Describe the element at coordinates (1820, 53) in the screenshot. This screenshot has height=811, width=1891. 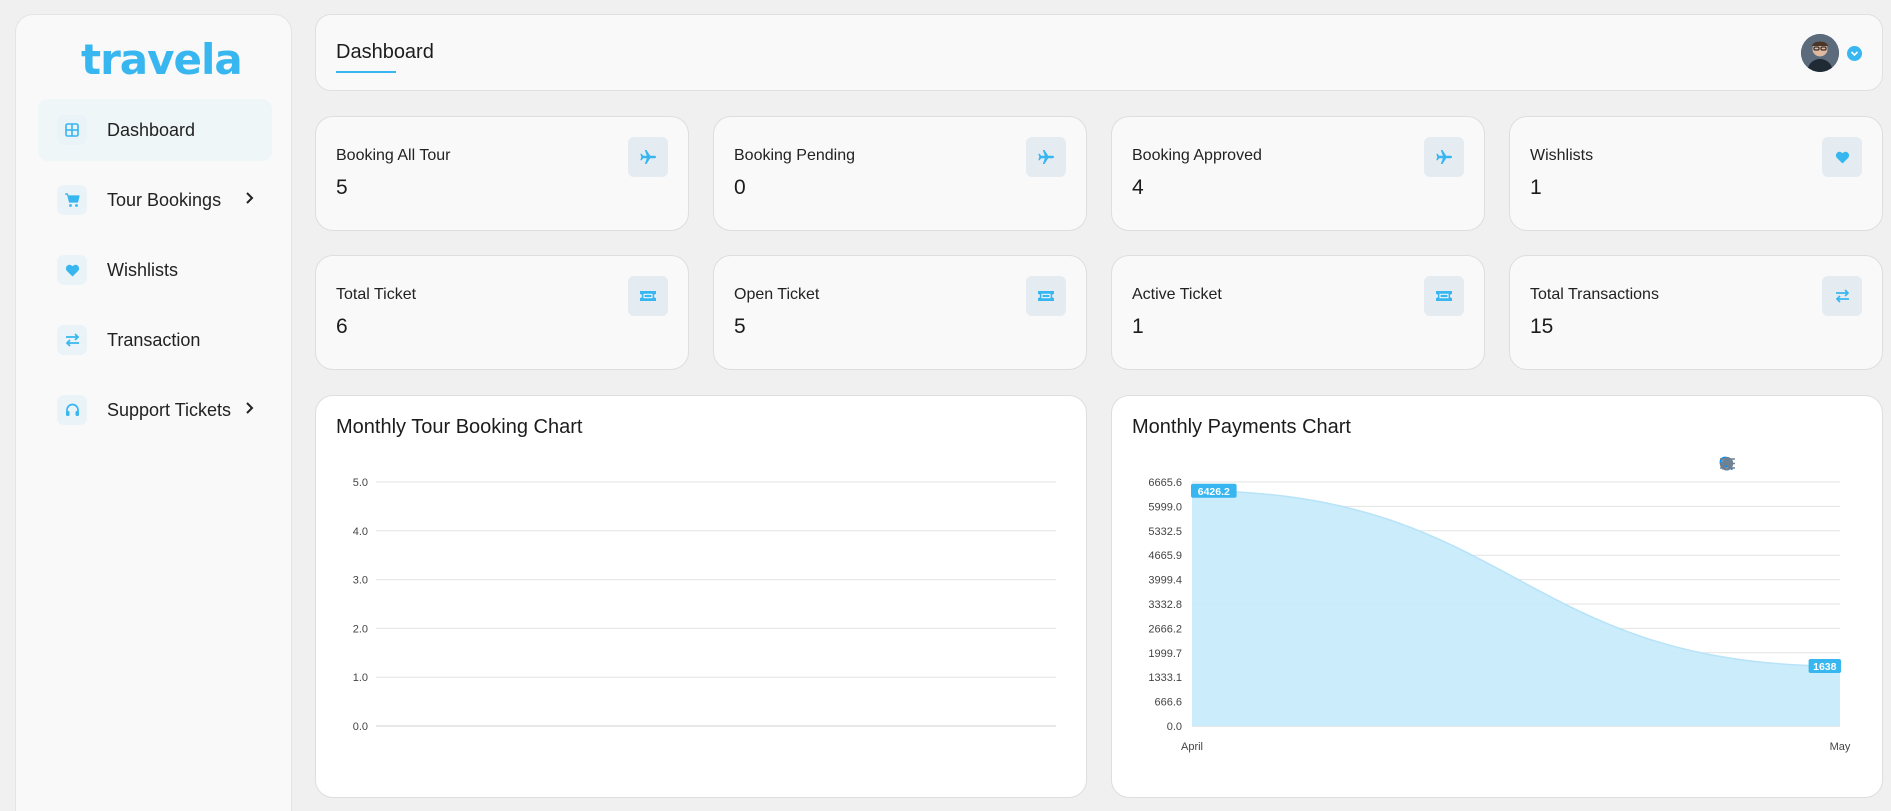
I see `user-avatar` at that location.